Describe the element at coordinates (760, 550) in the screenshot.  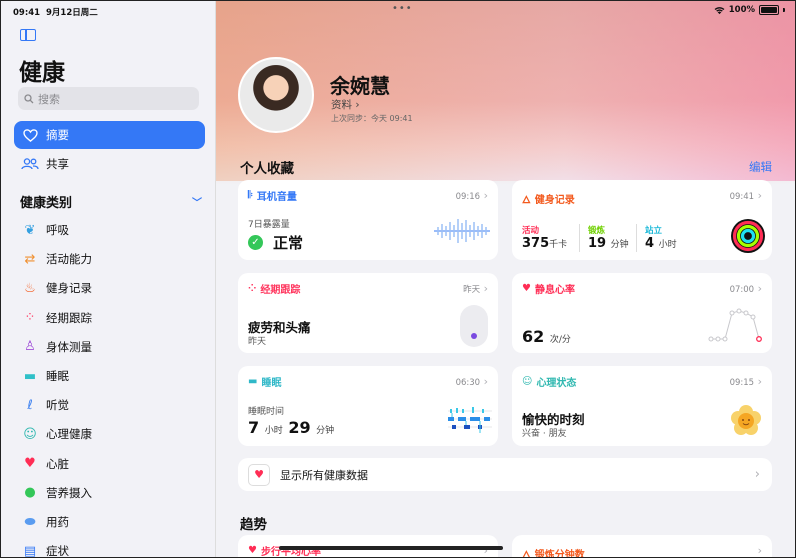
I see `card-time` at that location.